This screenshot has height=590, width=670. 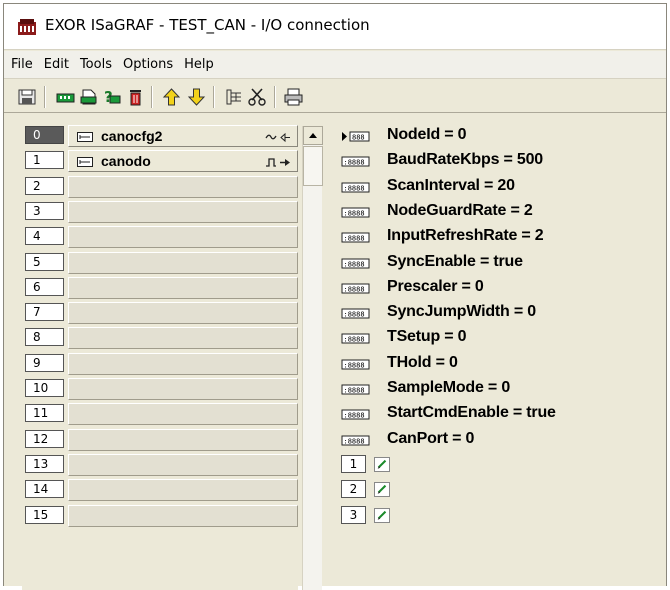 I want to click on channel-number: 1, so click(x=353, y=463).